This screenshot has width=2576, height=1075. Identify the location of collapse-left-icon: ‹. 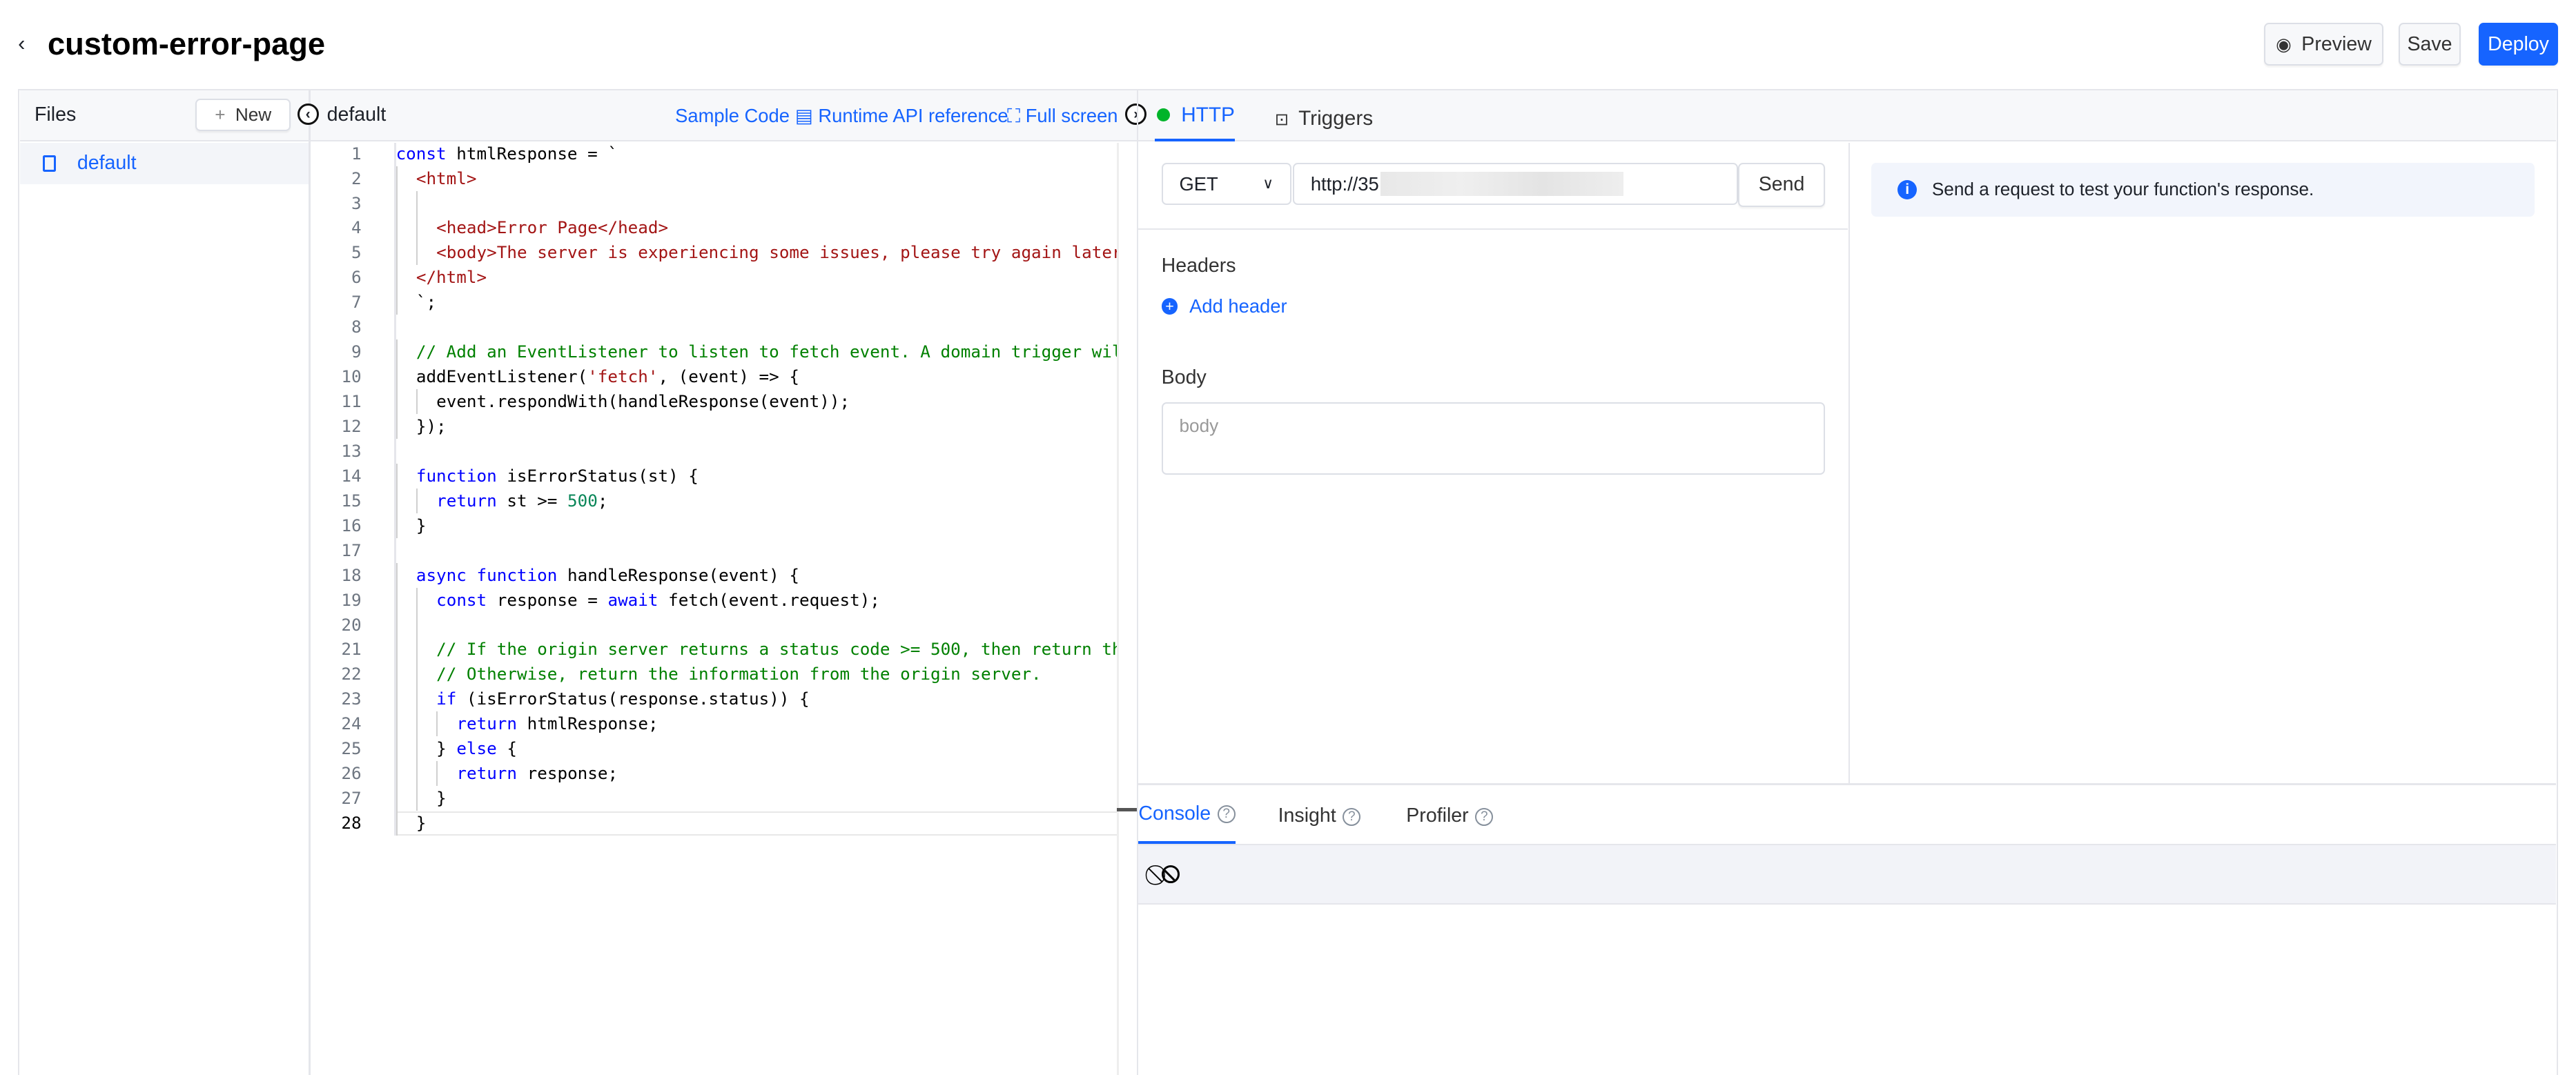
(308, 114).